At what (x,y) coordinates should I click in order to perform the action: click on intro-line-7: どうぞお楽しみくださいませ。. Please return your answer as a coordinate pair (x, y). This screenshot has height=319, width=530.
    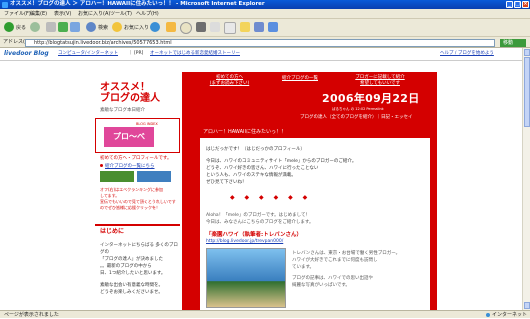
    Looking at the image, I should click on (131, 292).